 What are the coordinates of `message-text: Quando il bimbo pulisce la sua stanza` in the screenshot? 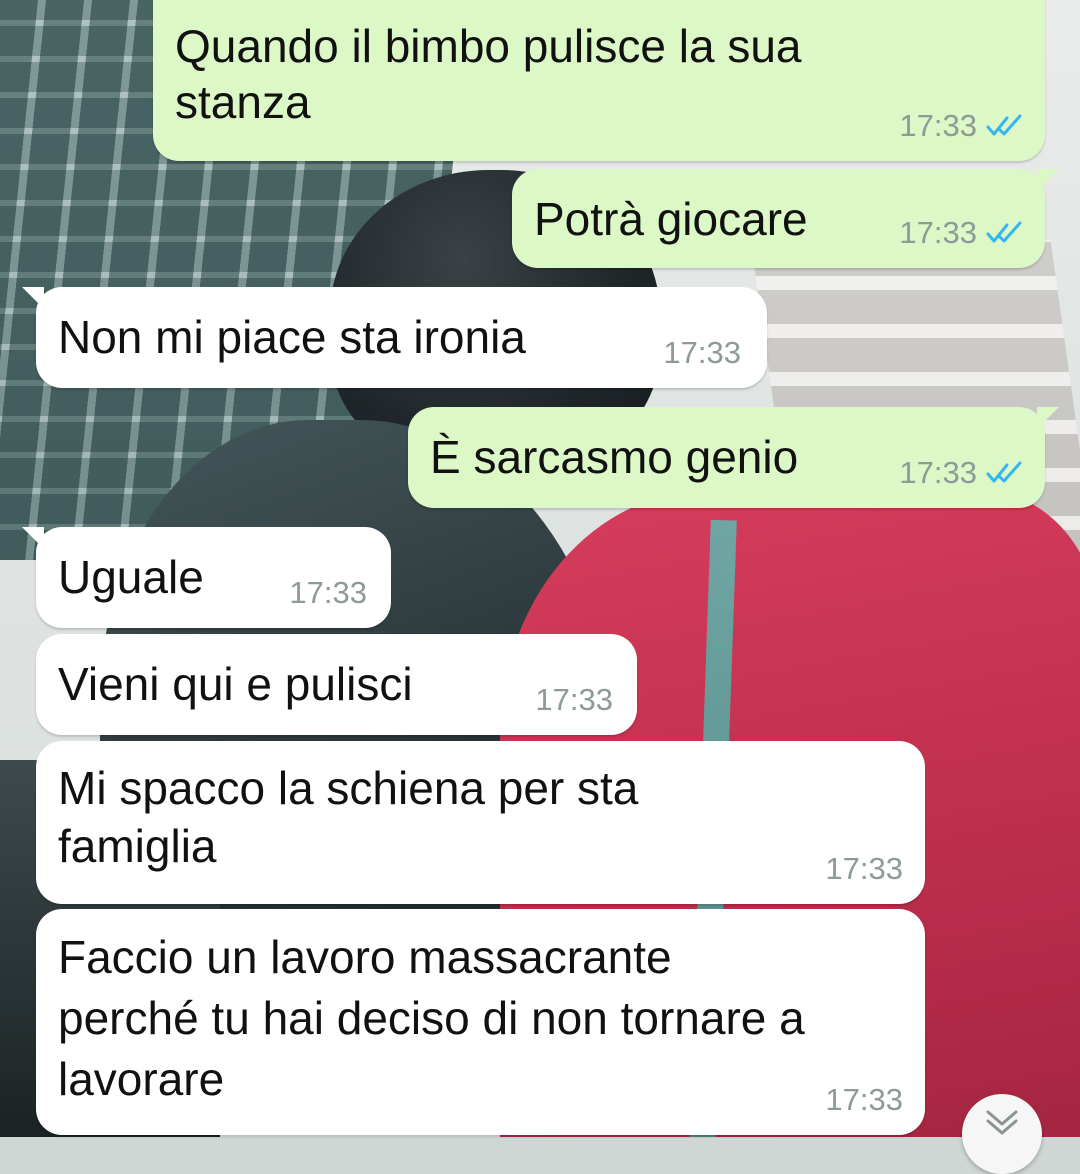 It's located at (488, 74).